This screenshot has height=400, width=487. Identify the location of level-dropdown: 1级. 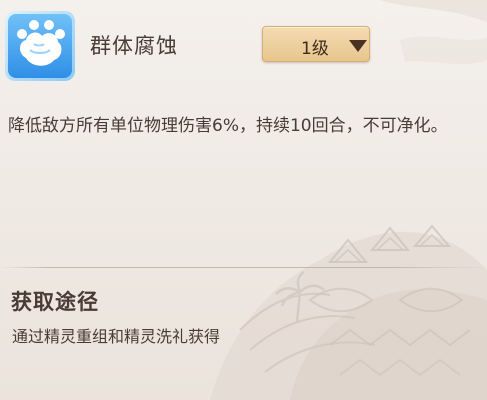
(316, 44).